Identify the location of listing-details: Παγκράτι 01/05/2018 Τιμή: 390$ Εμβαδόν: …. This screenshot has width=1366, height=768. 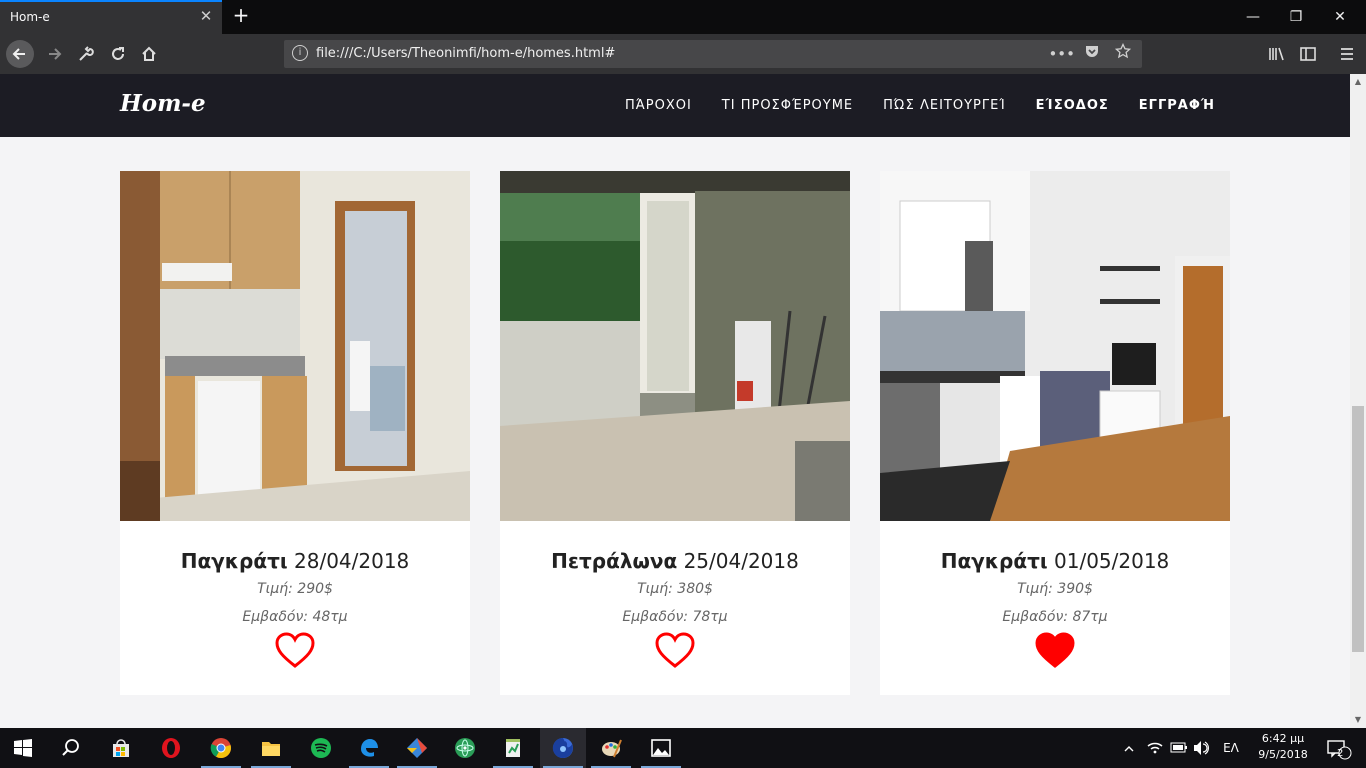
(1055, 608).